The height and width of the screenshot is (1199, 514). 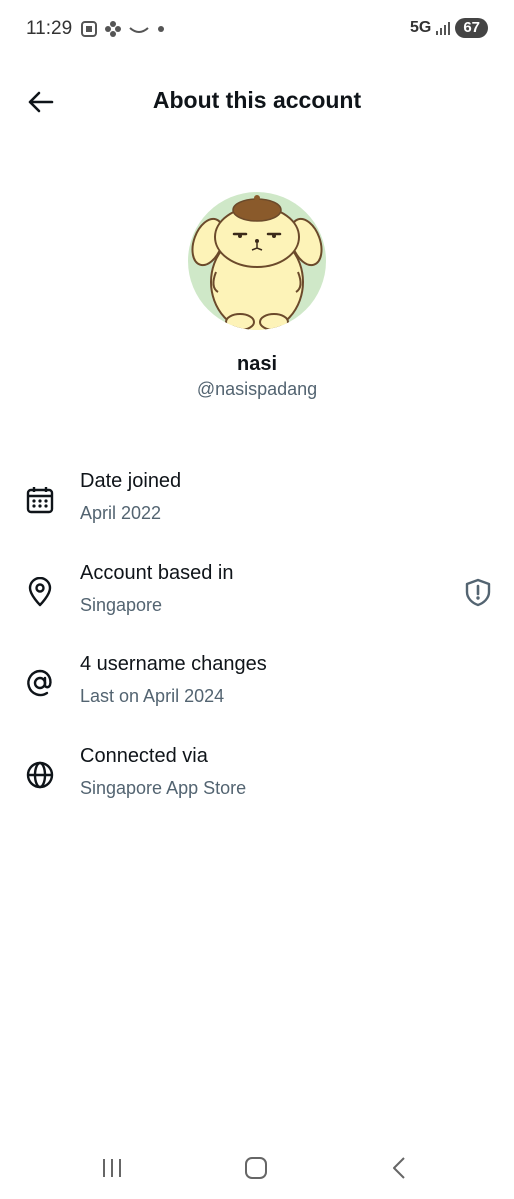 What do you see at coordinates (131, 481) in the screenshot?
I see `row-title: Date joined` at bounding box center [131, 481].